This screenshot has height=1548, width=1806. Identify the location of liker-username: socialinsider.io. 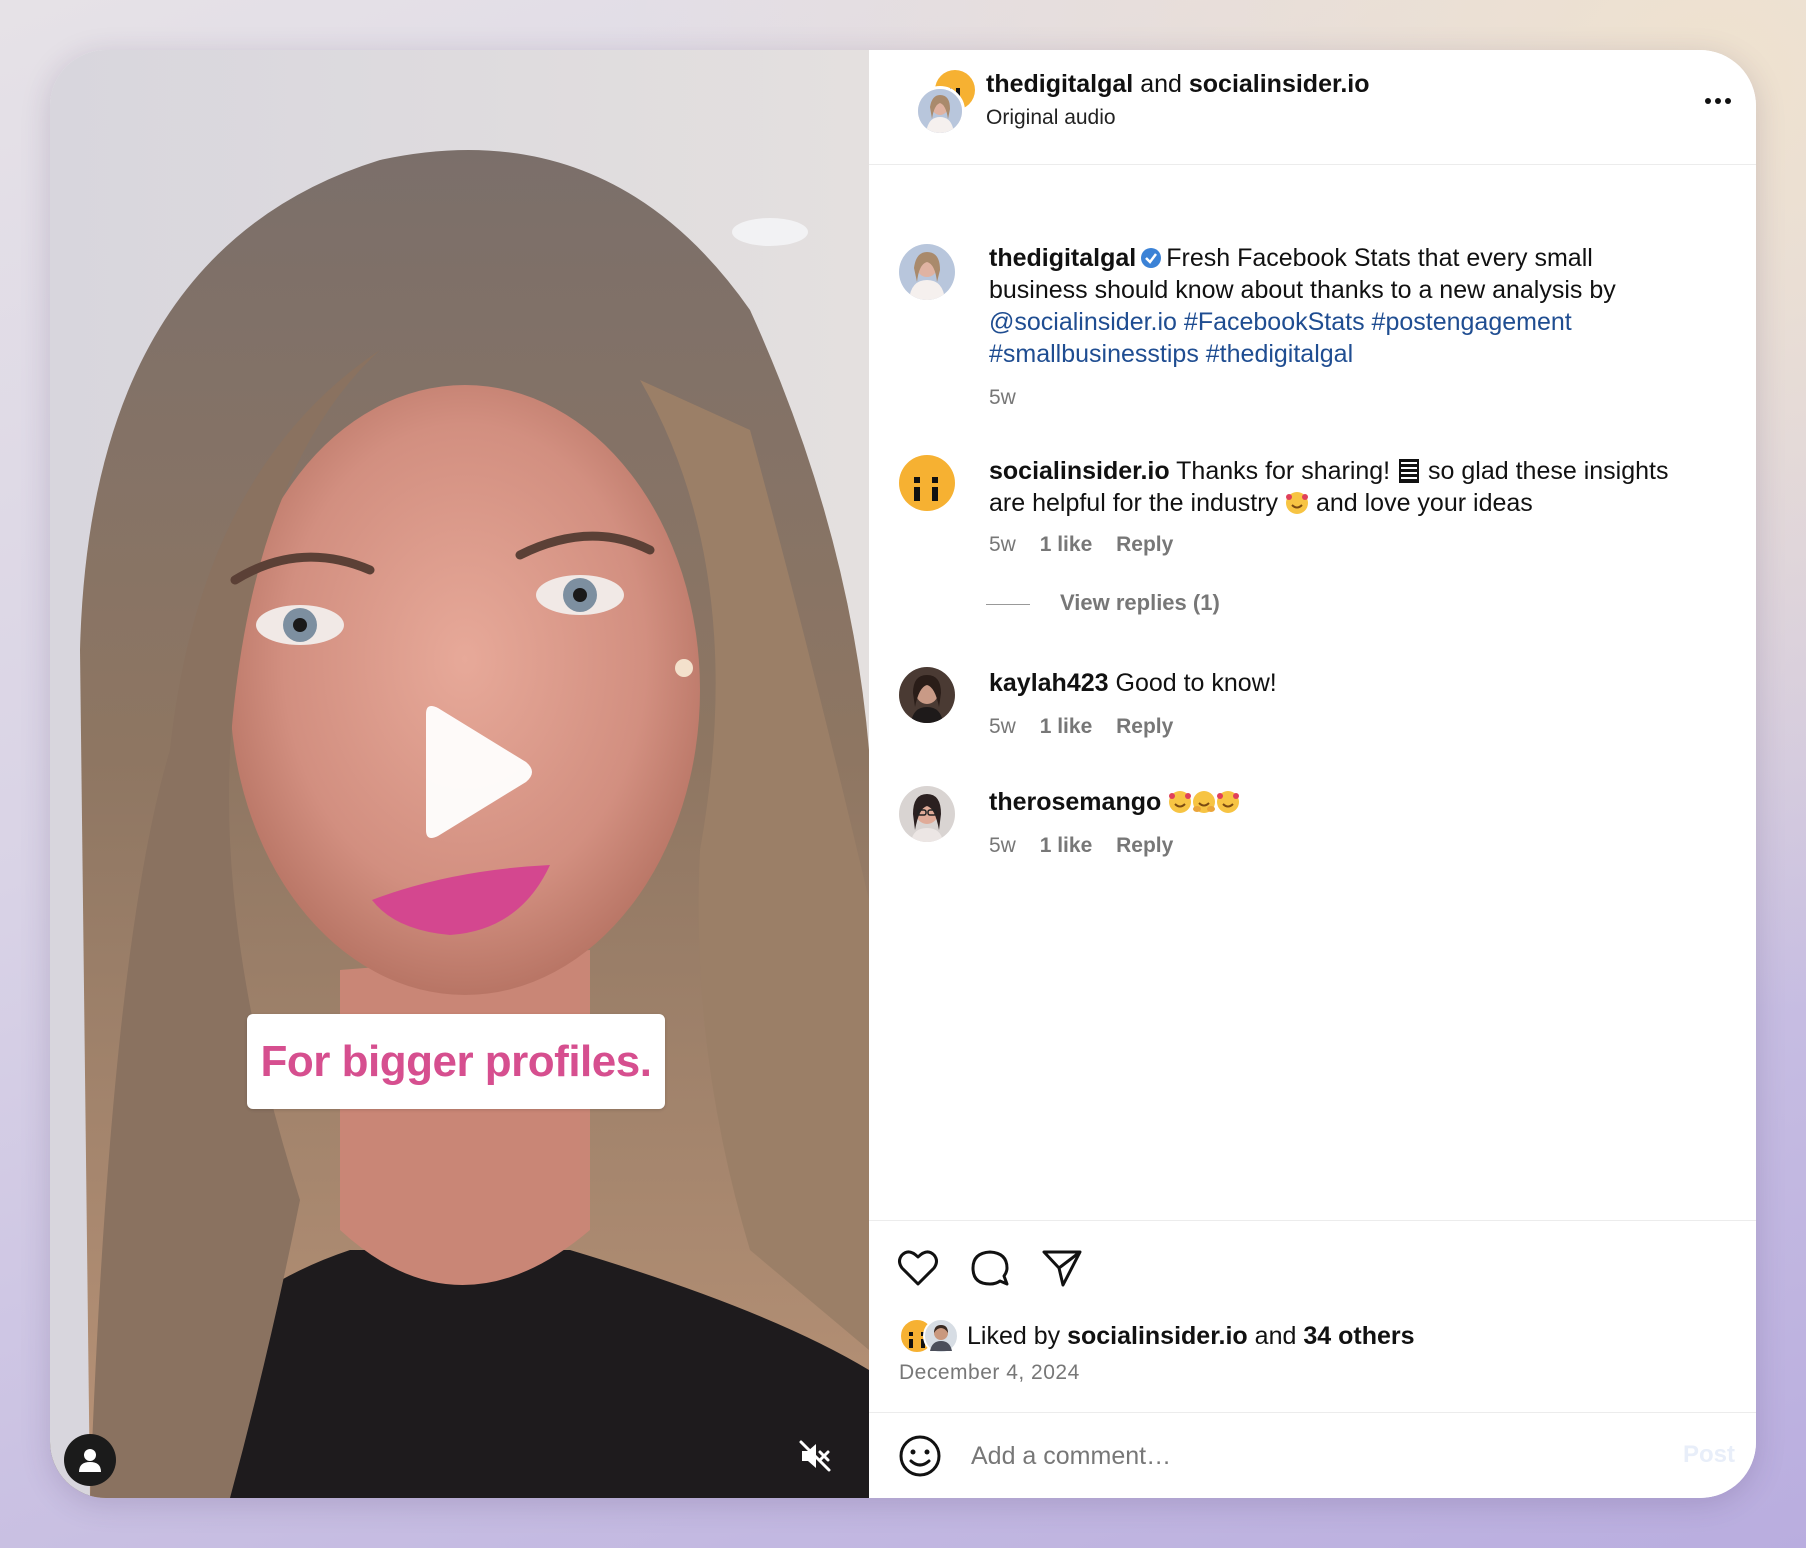
(1157, 1336).